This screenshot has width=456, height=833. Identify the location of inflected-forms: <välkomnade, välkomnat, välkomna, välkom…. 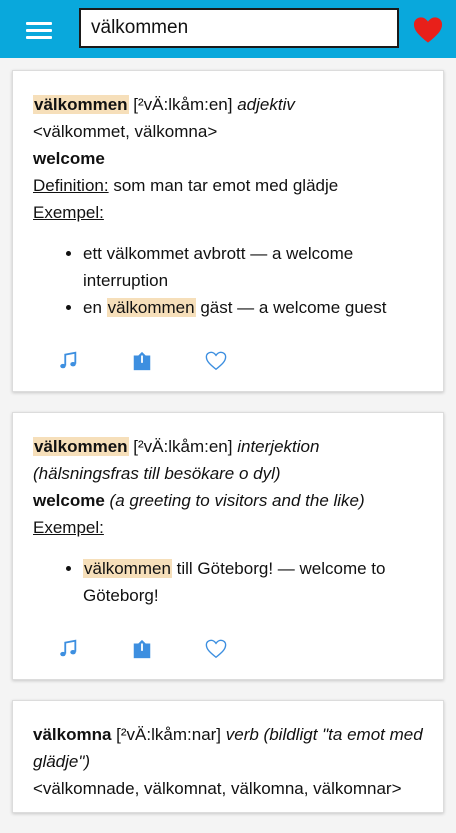
(217, 788).